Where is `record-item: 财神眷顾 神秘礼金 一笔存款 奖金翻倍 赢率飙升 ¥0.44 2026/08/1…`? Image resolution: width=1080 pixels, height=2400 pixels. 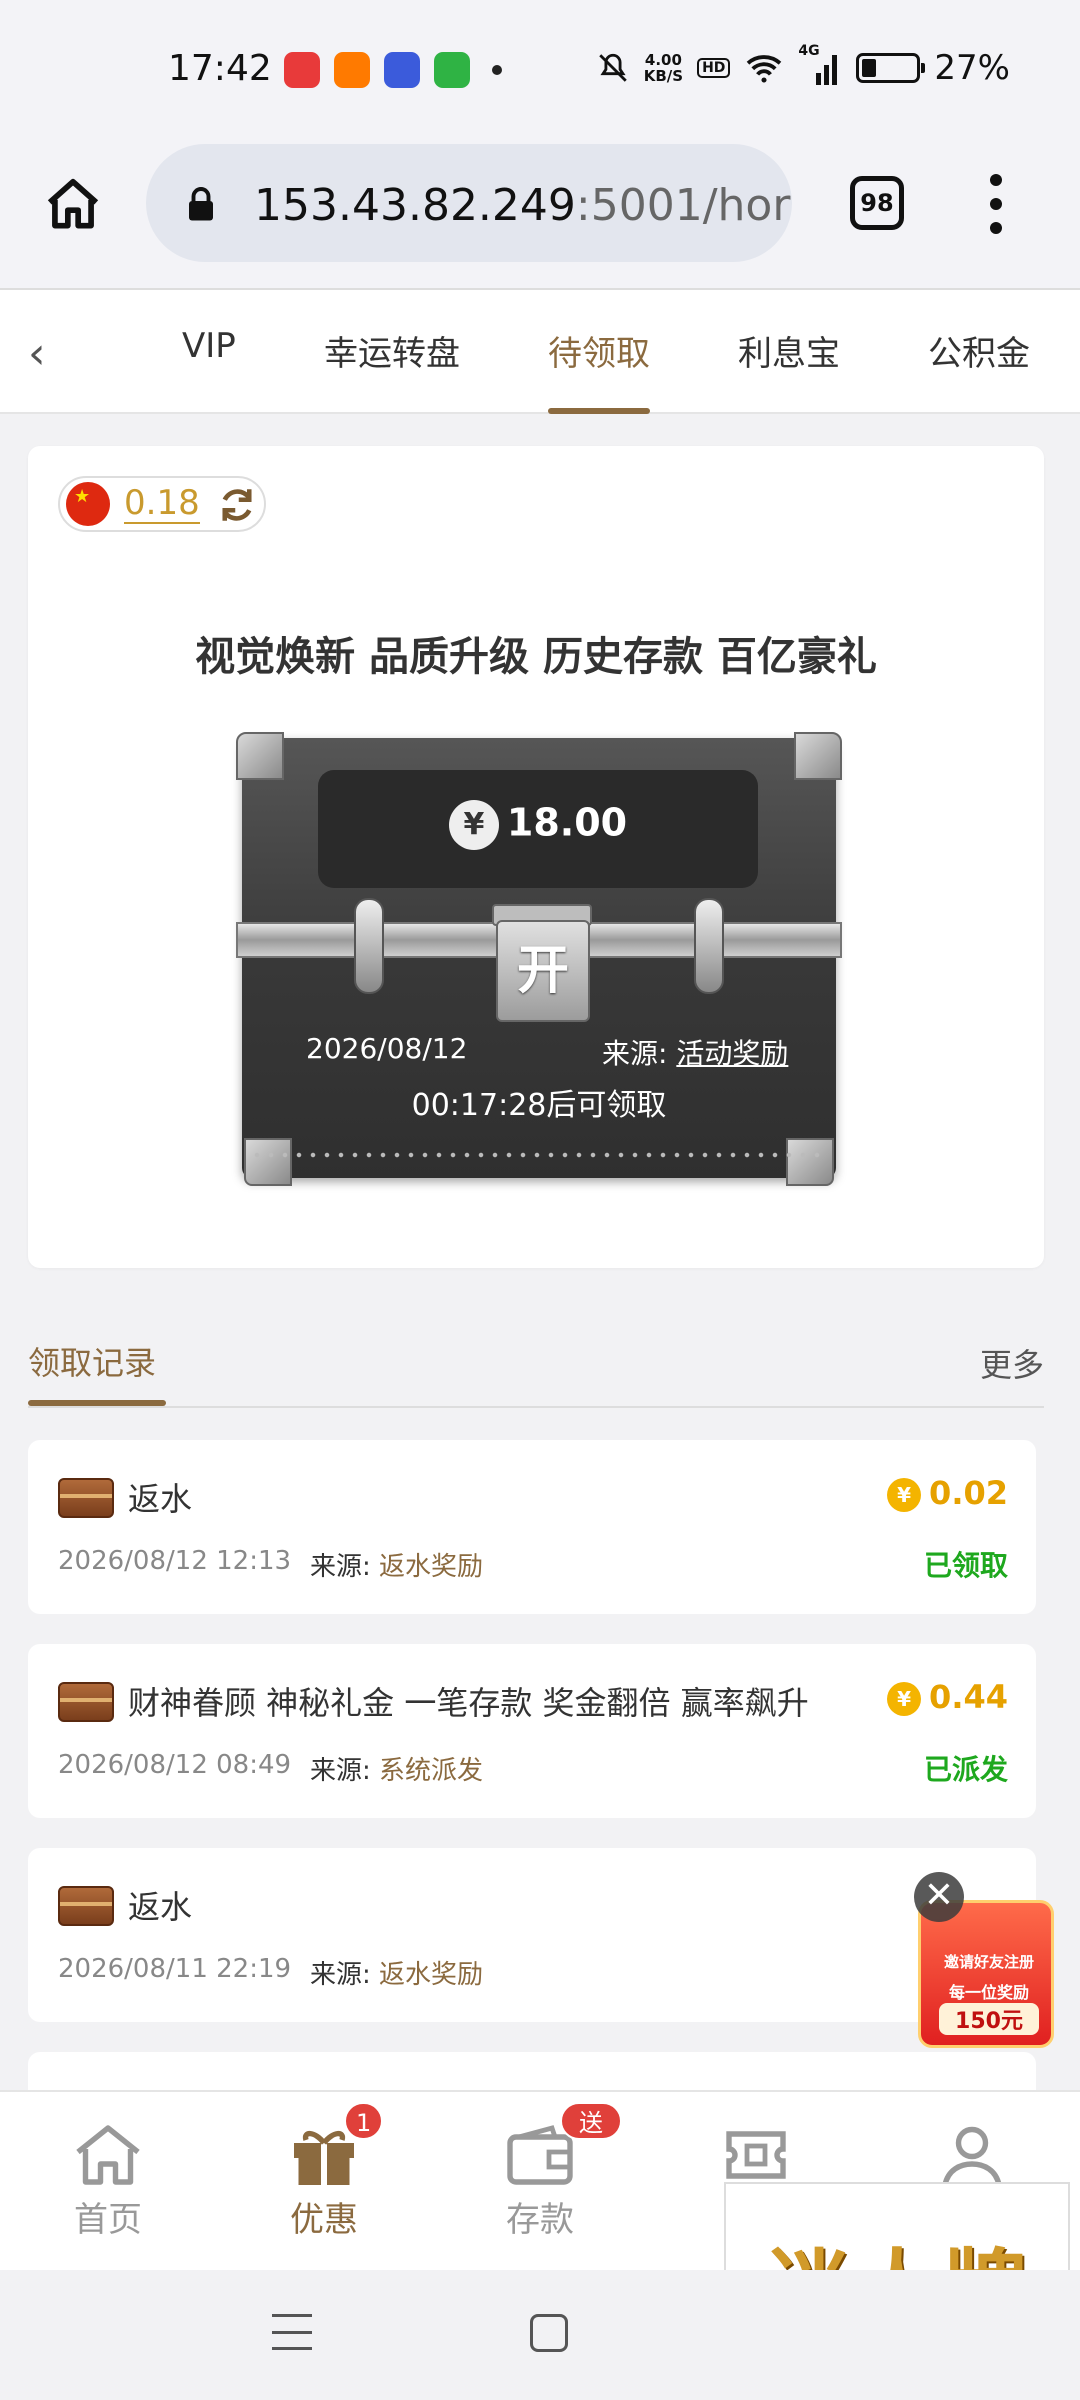
record-item: 财神眷顾 神秘礼金 一笔存款 奖金翻倍 赢率飙升 ¥0.44 2026/08/1… is located at coordinates (532, 1731).